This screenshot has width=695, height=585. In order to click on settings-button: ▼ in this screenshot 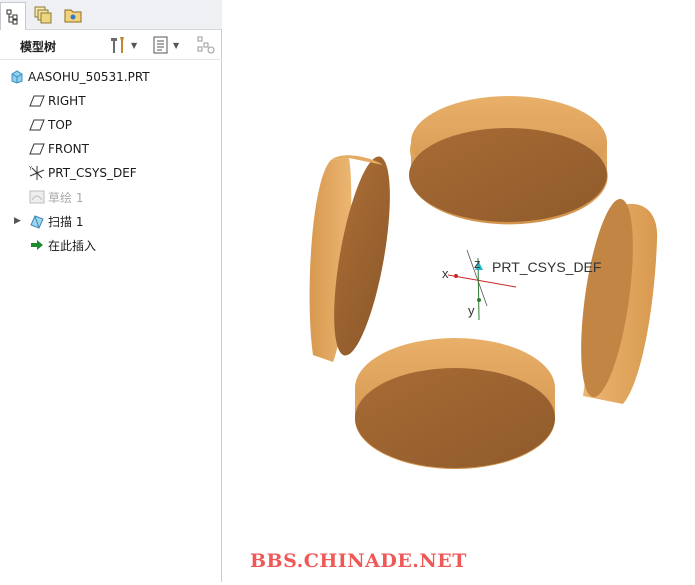, I will do `click(122, 45)`.